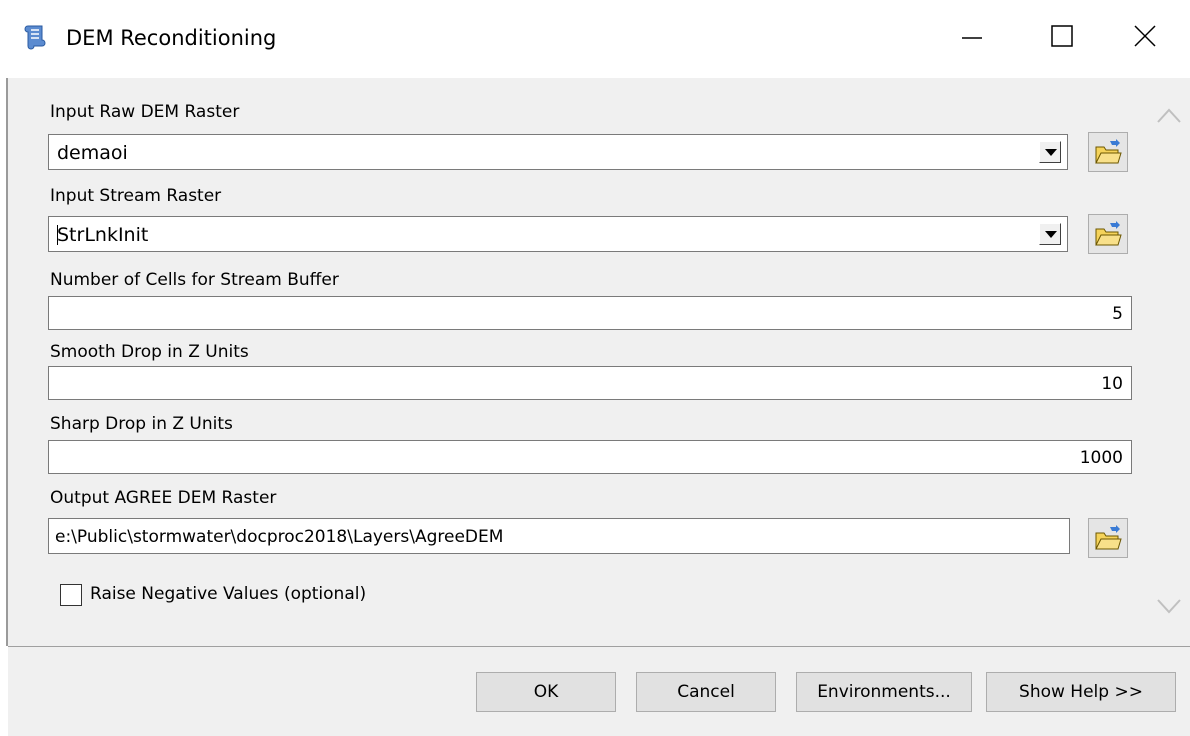  I want to click on pane-border, so click(4, 362).